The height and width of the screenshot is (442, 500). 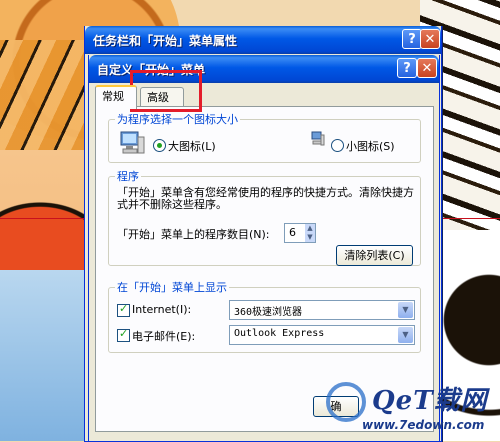 I want to click on program-count-value: 6, so click(x=292, y=232).